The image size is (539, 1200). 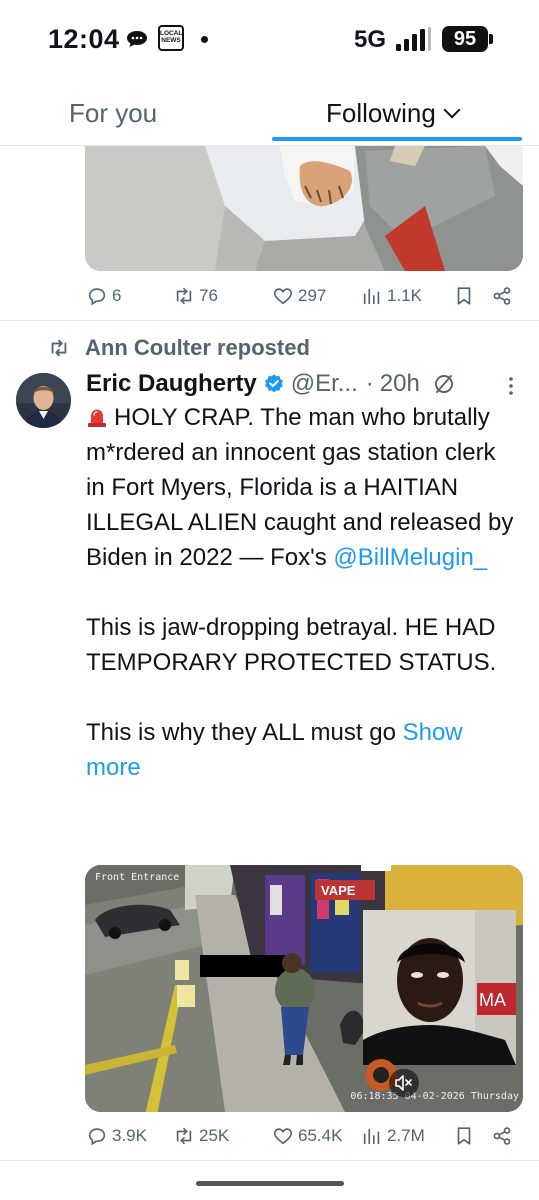 What do you see at coordinates (208, 295) in the screenshot?
I see `repost-count: 76` at bounding box center [208, 295].